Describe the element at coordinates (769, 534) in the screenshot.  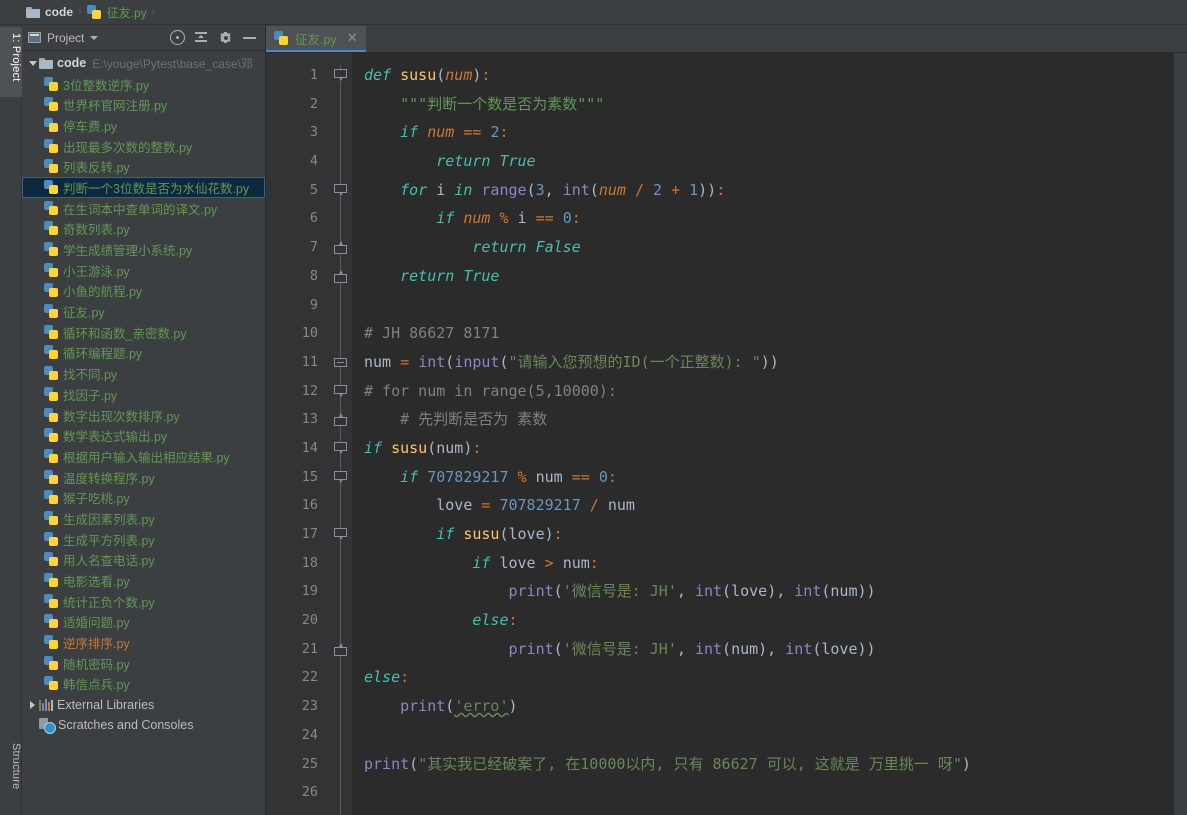
I see `code-line: if susu(love):` at that location.